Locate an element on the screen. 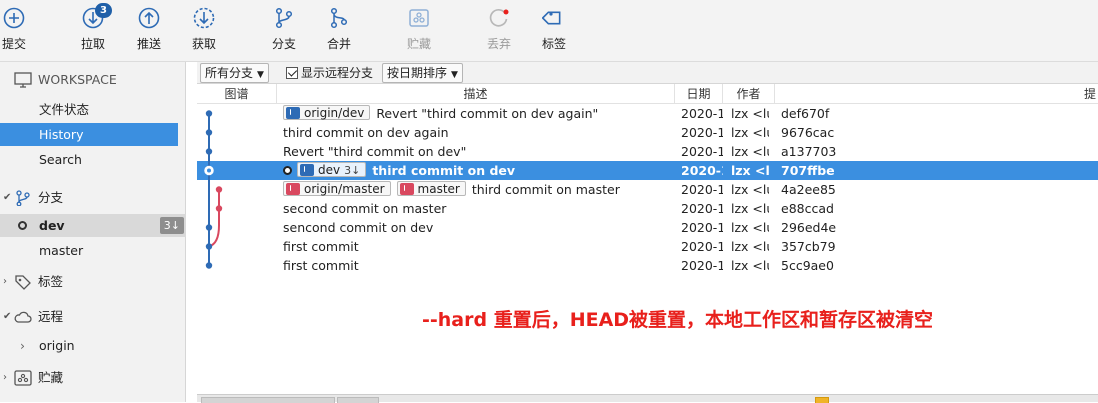 The width and height of the screenshot is (1098, 403). commit-row: first commit 2020-1 lzx <lu 357cb79 is located at coordinates (647, 246).